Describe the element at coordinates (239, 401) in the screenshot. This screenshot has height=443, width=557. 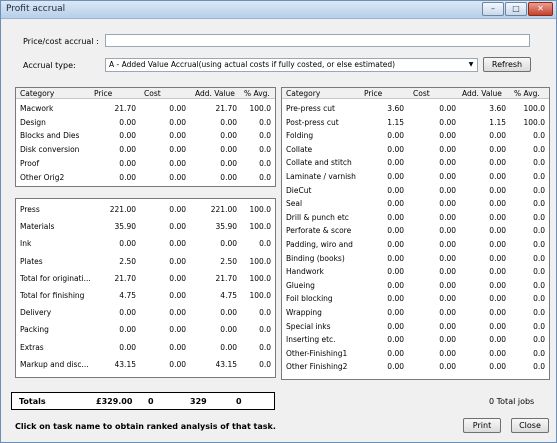
I see `totals-pct: 0` at that location.